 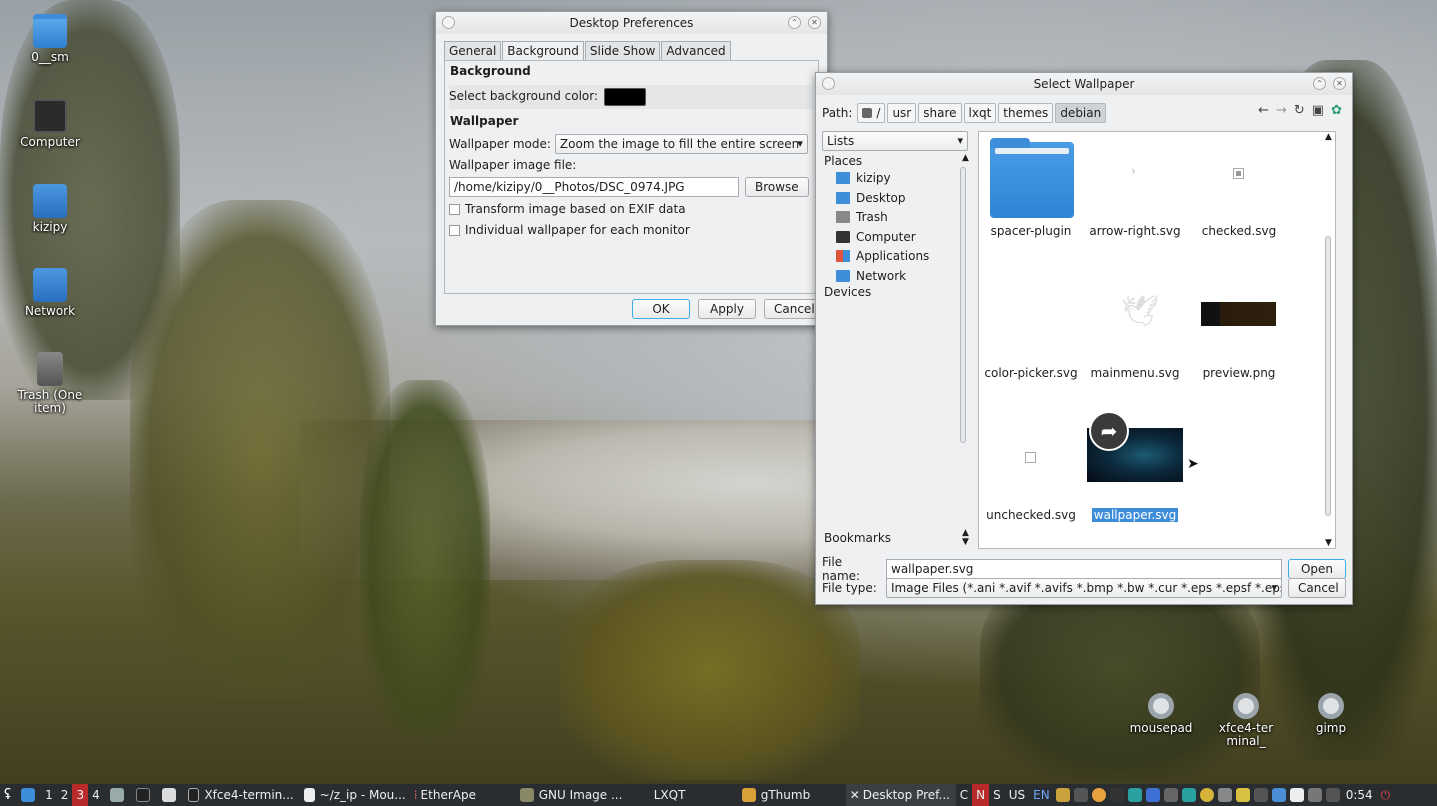 I want to click on place-kizipy: kizipy, so click(x=863, y=178).